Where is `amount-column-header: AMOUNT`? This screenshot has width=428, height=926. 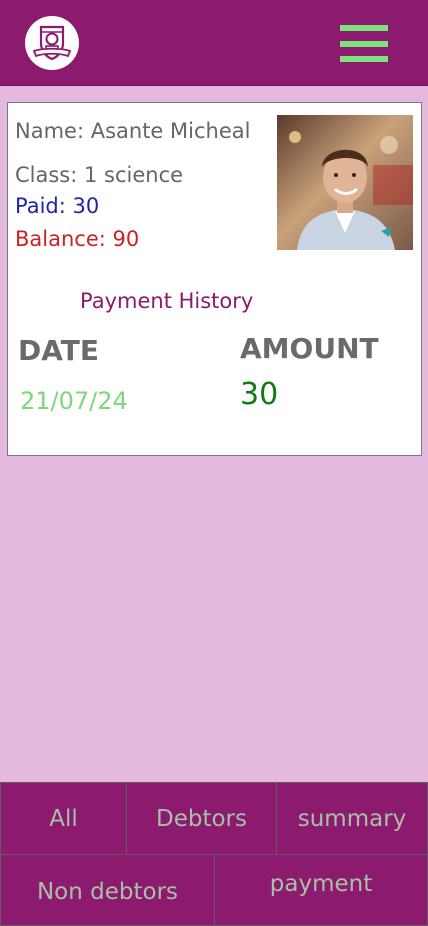 amount-column-header: AMOUNT is located at coordinates (309, 348).